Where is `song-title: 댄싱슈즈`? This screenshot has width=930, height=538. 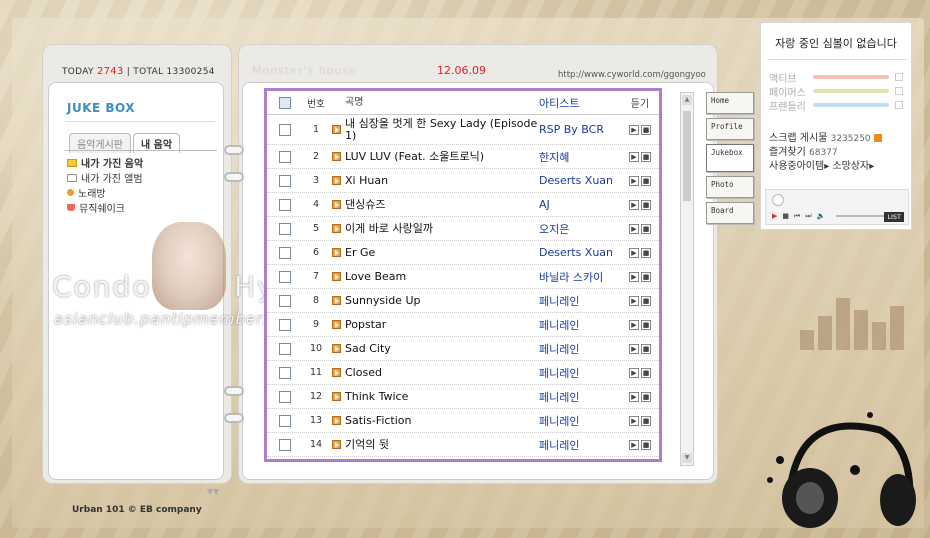 song-title: 댄싱슈즈 is located at coordinates (441, 204).